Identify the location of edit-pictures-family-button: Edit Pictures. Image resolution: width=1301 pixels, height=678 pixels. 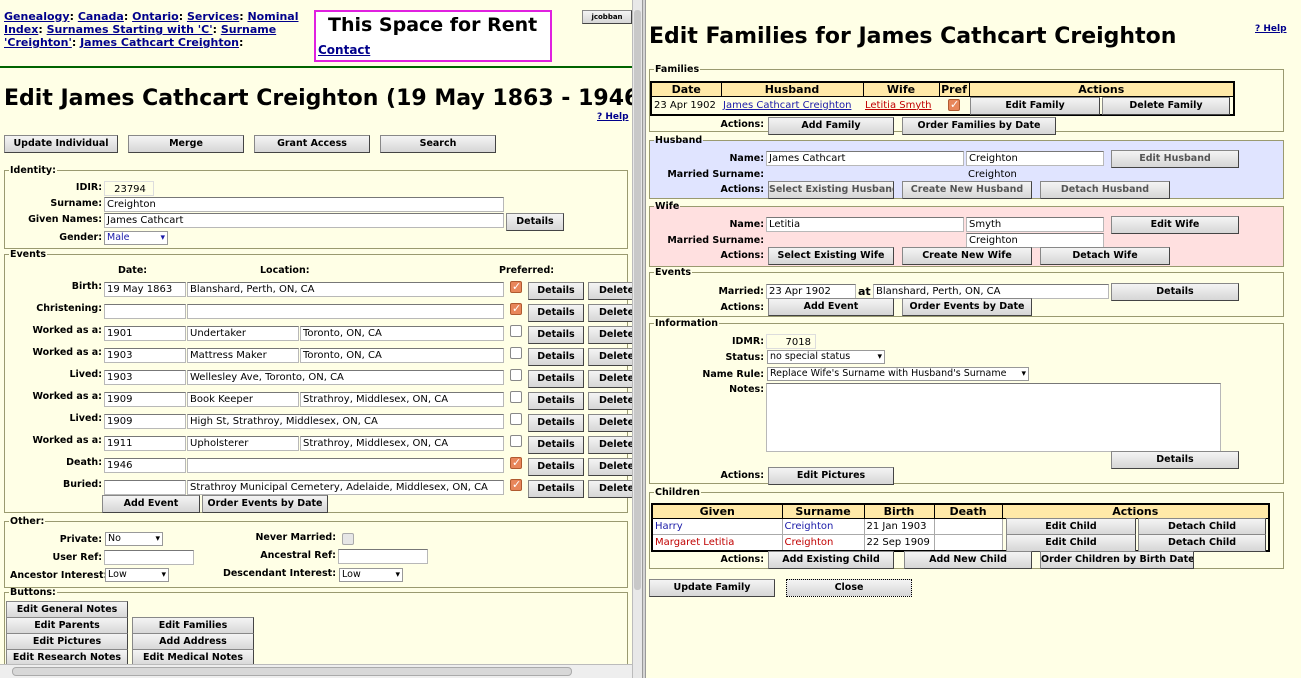
(831, 476).